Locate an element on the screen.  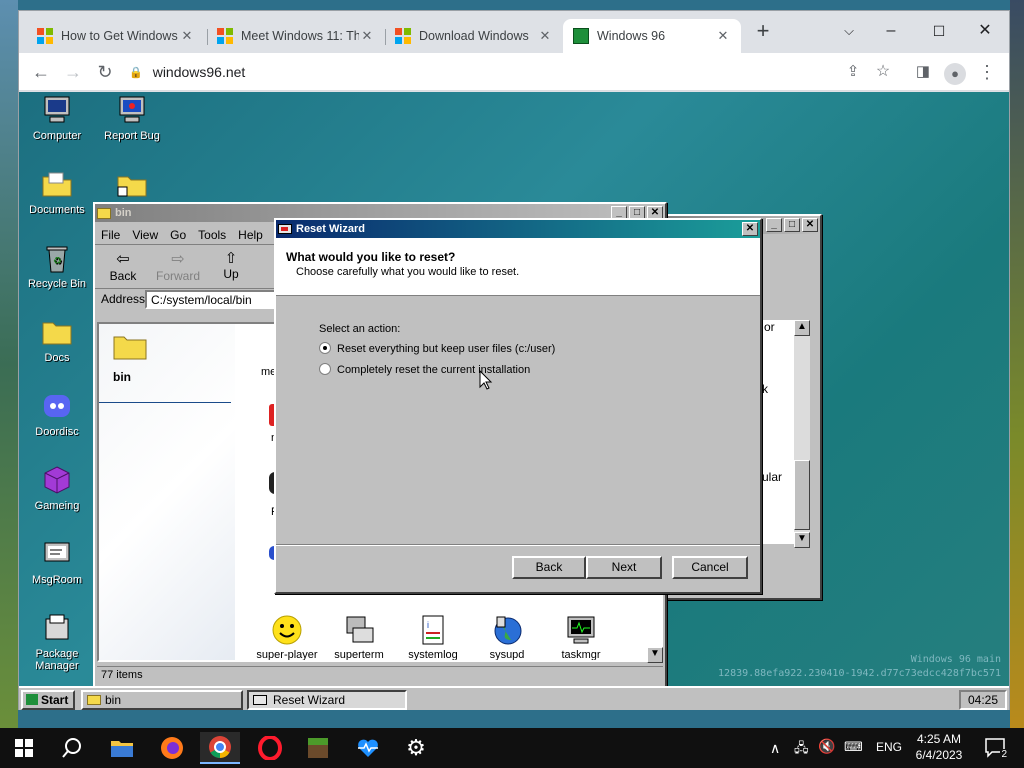
wizard-back-button: Back is located at coordinates (549, 567).